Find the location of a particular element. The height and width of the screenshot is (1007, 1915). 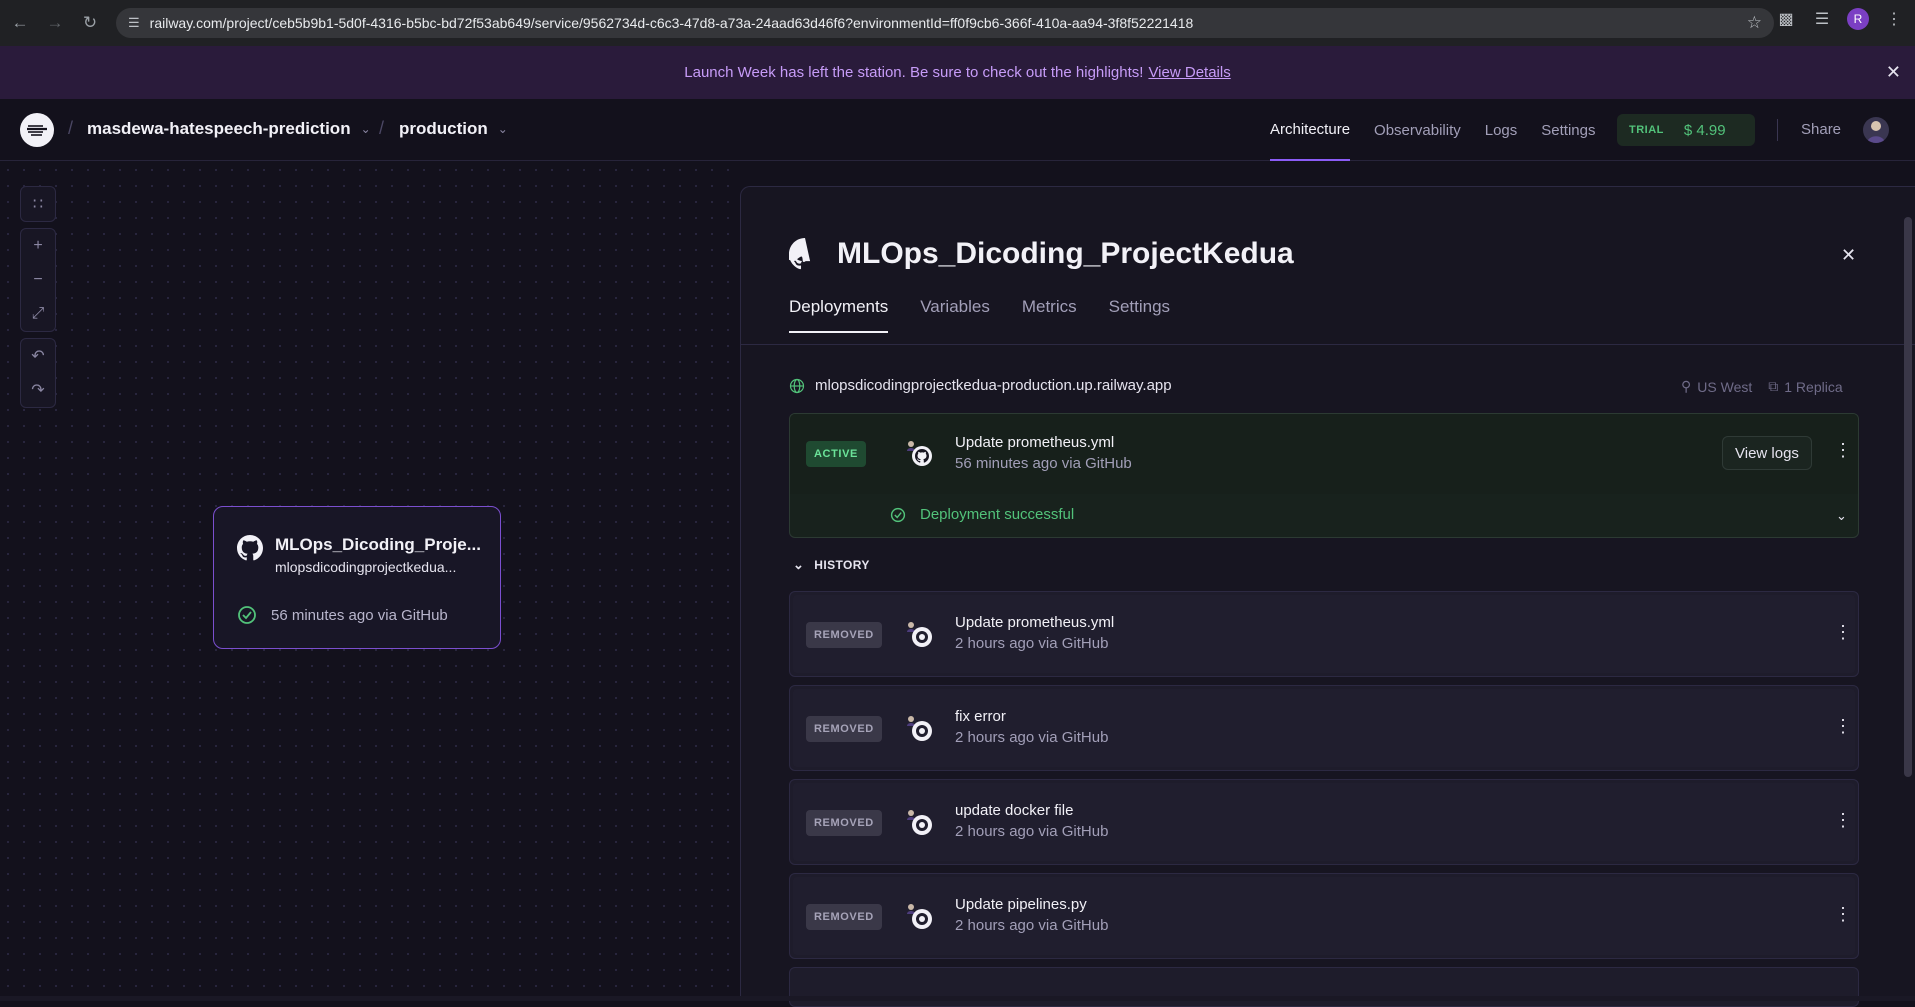

list-item is located at coordinates (1324, 987).